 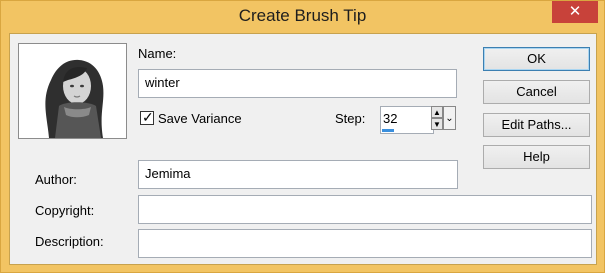 What do you see at coordinates (536, 157) in the screenshot?
I see `help-button: Help` at bounding box center [536, 157].